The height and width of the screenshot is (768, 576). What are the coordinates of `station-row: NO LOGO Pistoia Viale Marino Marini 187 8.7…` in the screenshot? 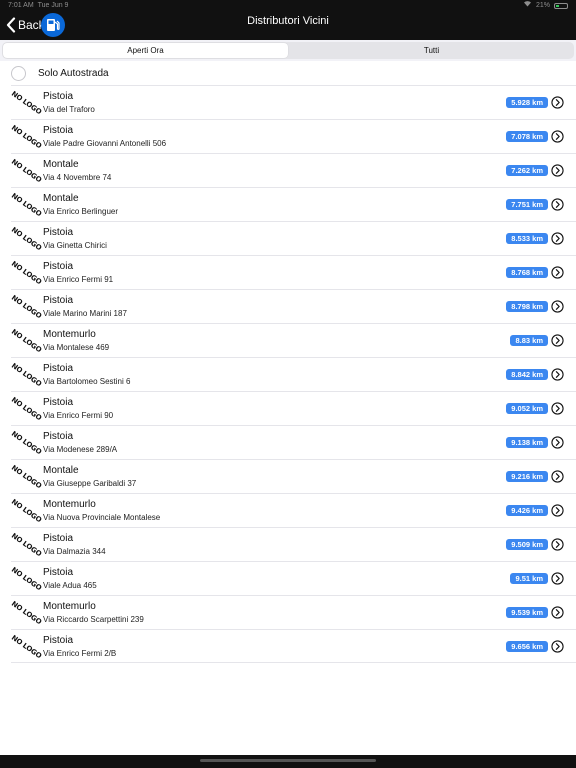 It's located at (292, 306).